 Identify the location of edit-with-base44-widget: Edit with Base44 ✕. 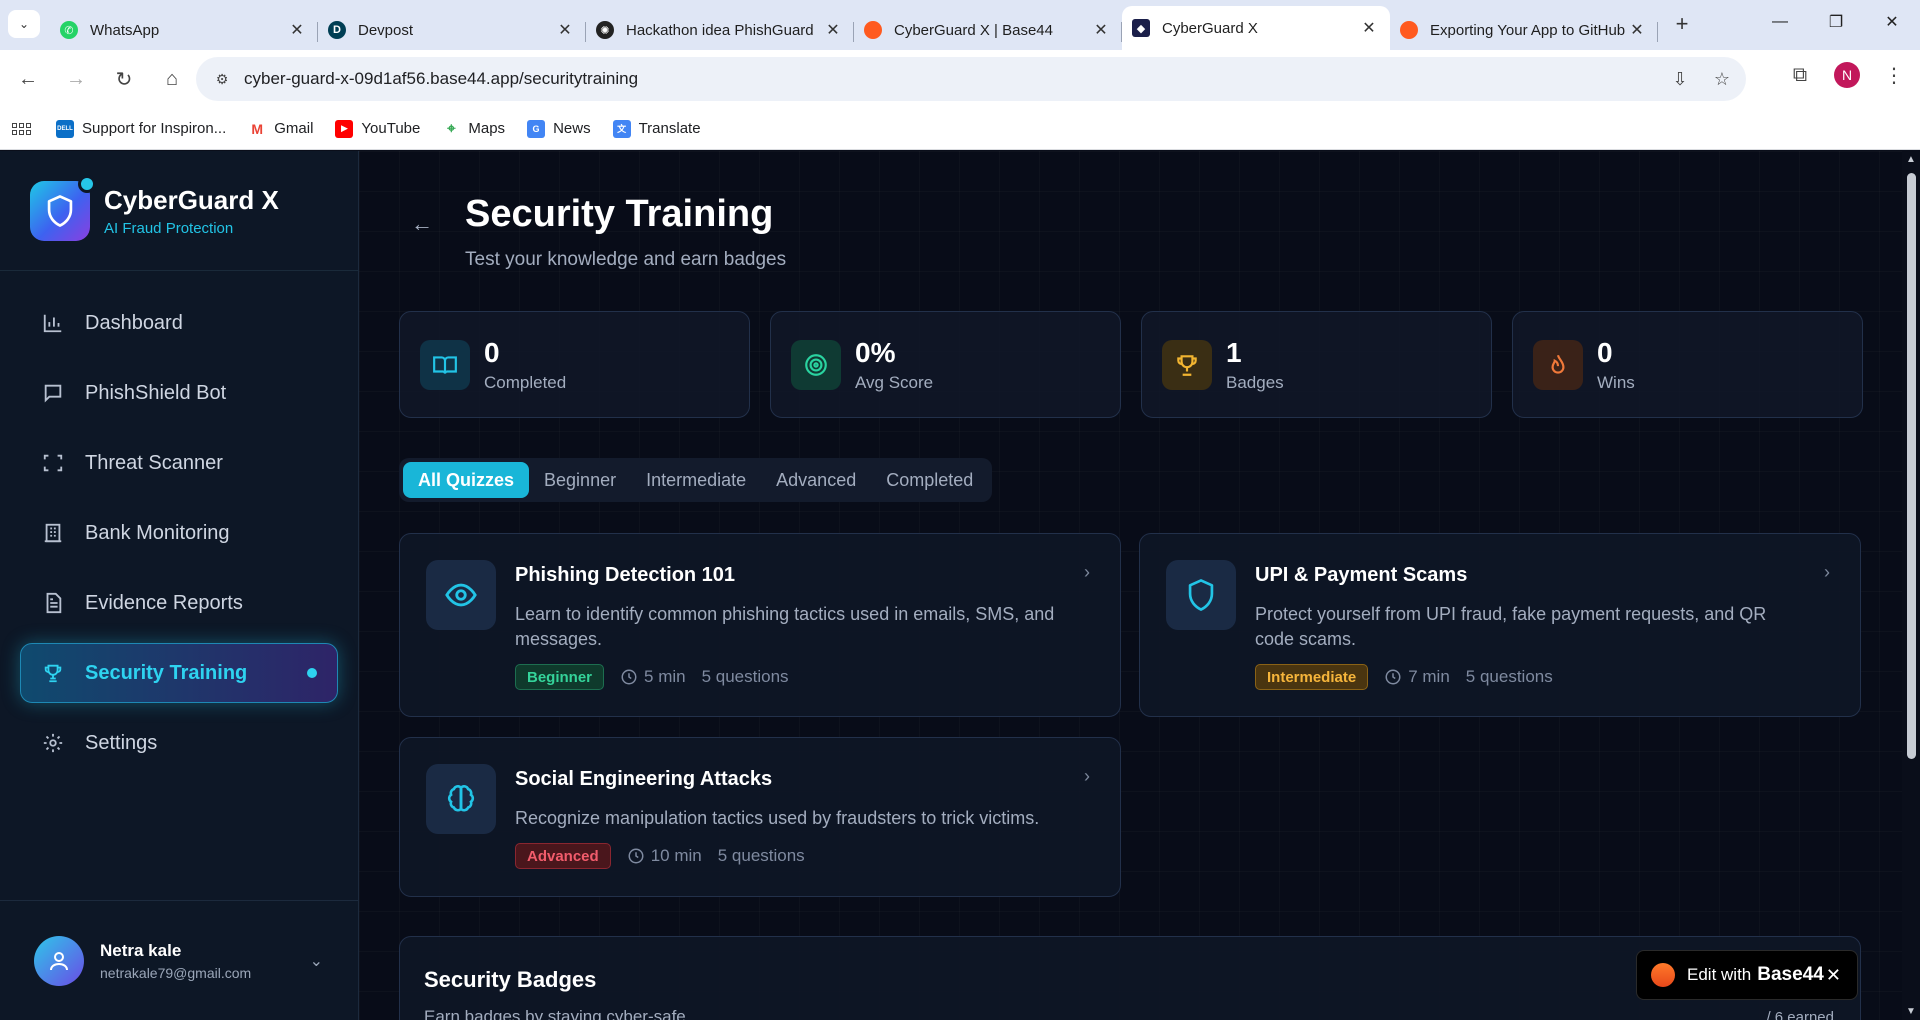
(1747, 975).